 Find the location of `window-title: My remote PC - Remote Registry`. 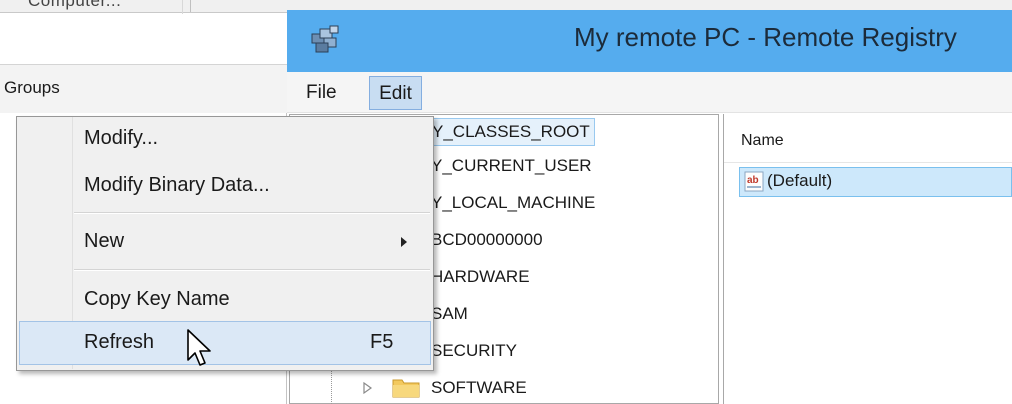

window-title: My remote PC - Remote Registry is located at coordinates (765, 37).